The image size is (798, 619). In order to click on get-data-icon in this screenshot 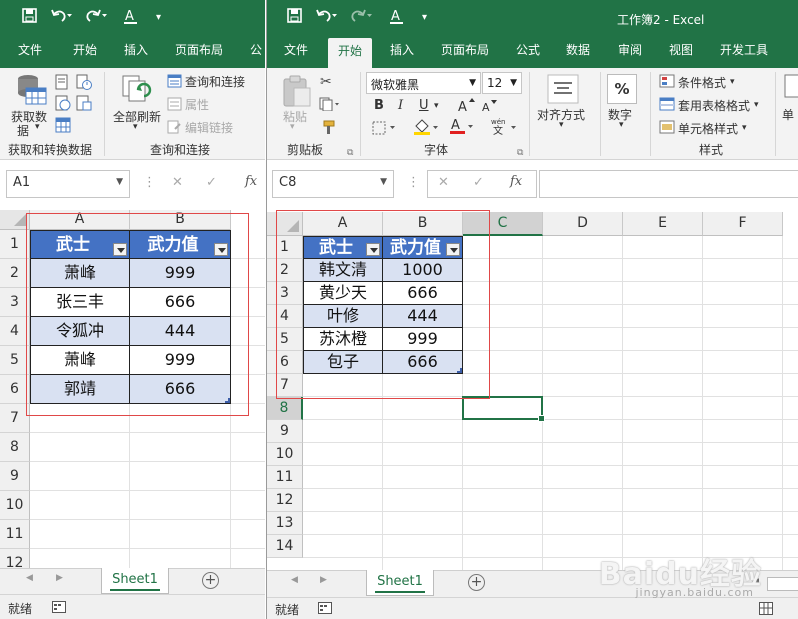, I will do `click(31, 90)`.